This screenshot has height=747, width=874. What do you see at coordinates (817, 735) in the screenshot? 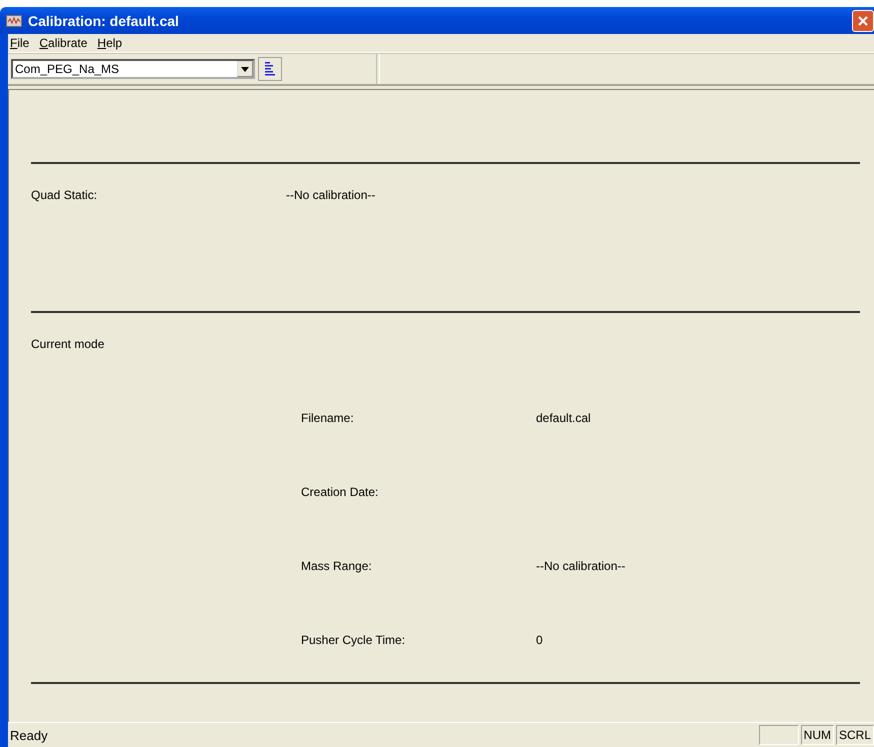
I see `status-indicator: NUM` at bounding box center [817, 735].